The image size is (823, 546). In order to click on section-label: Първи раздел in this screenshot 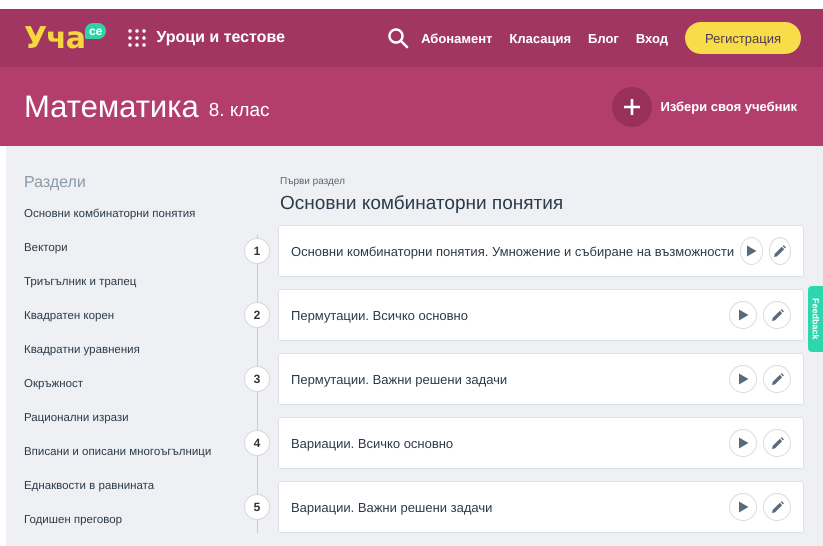, I will do `click(313, 181)`.